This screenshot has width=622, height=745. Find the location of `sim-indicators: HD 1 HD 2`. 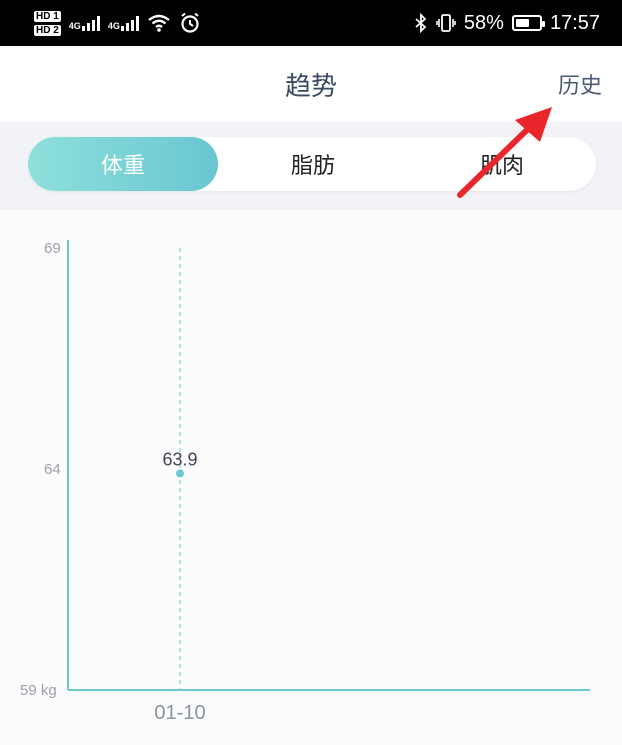

sim-indicators: HD 1 HD 2 is located at coordinates (47, 23).